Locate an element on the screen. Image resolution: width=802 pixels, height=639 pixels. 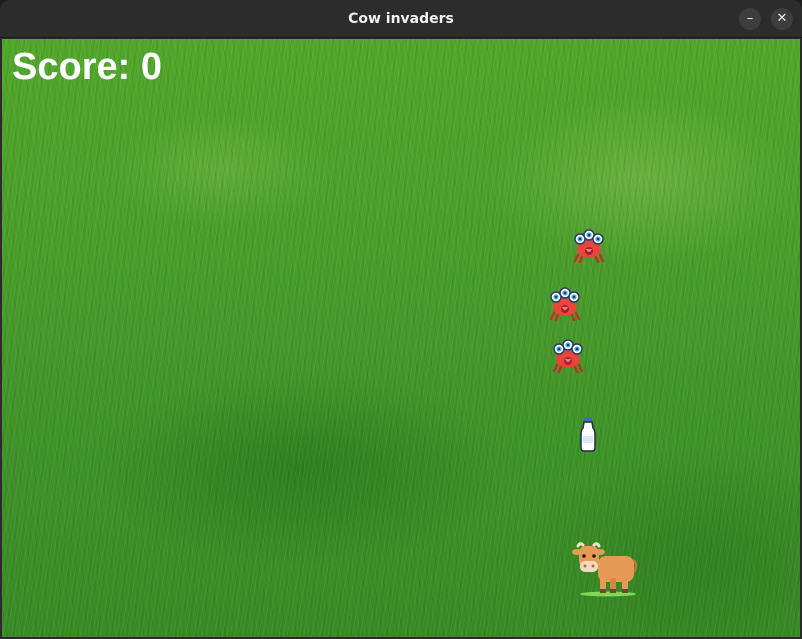
score-display: Score: 0 is located at coordinates (87, 67).